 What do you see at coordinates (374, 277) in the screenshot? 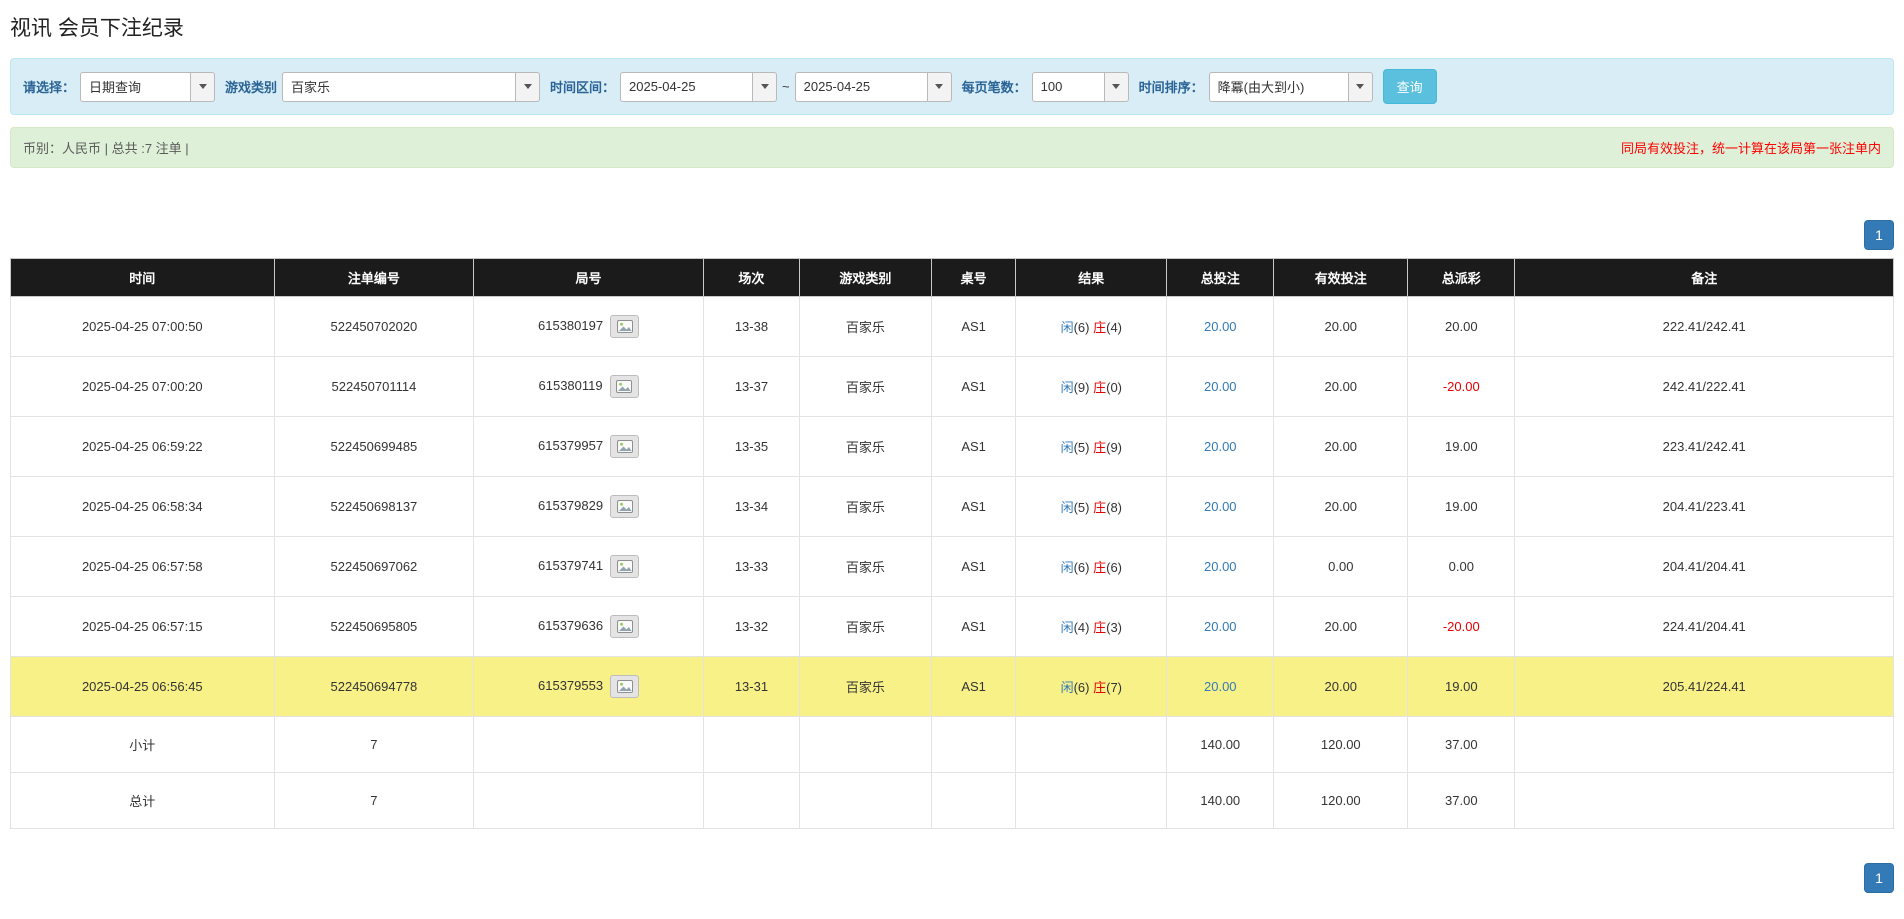
I see `header-bet-id: 注单编号` at bounding box center [374, 277].